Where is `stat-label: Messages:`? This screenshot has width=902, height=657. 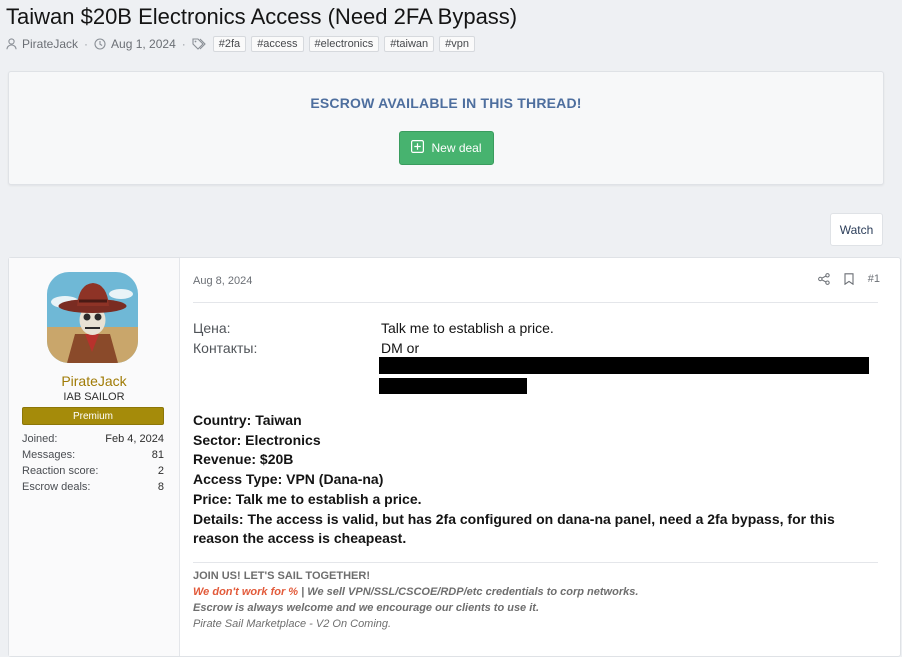
stat-label: Messages: is located at coordinates (49, 455).